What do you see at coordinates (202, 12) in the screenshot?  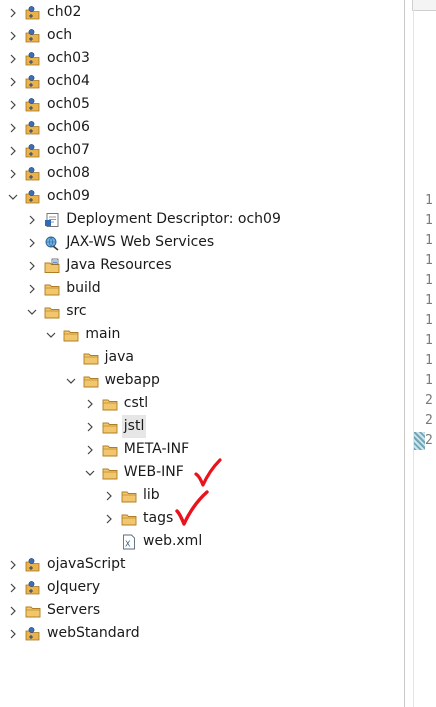 I see `tree-item: ch02` at bounding box center [202, 12].